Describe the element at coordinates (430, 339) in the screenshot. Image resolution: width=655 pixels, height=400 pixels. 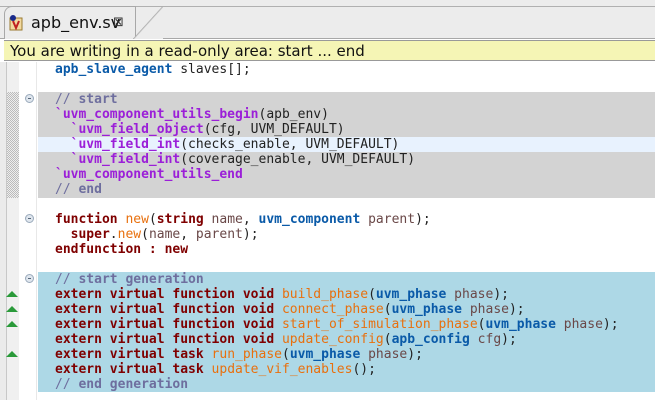
I see `code-token: apb_config` at that location.